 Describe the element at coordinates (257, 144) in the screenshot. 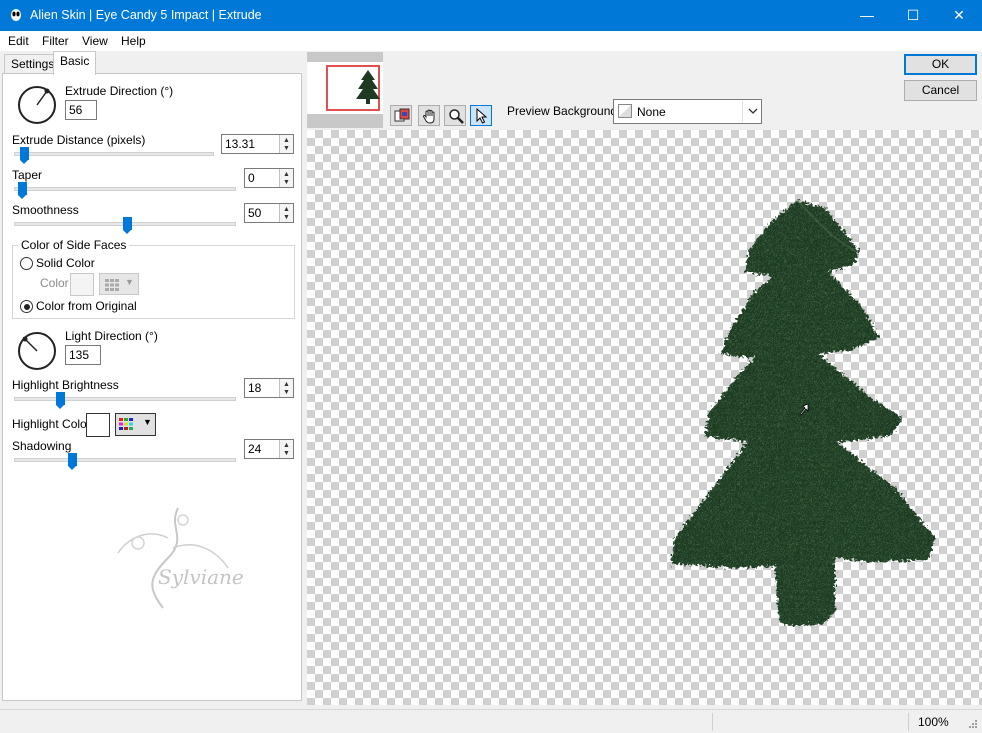

I see `extrude-distance-input: 13.31 ▲ ▼` at that location.